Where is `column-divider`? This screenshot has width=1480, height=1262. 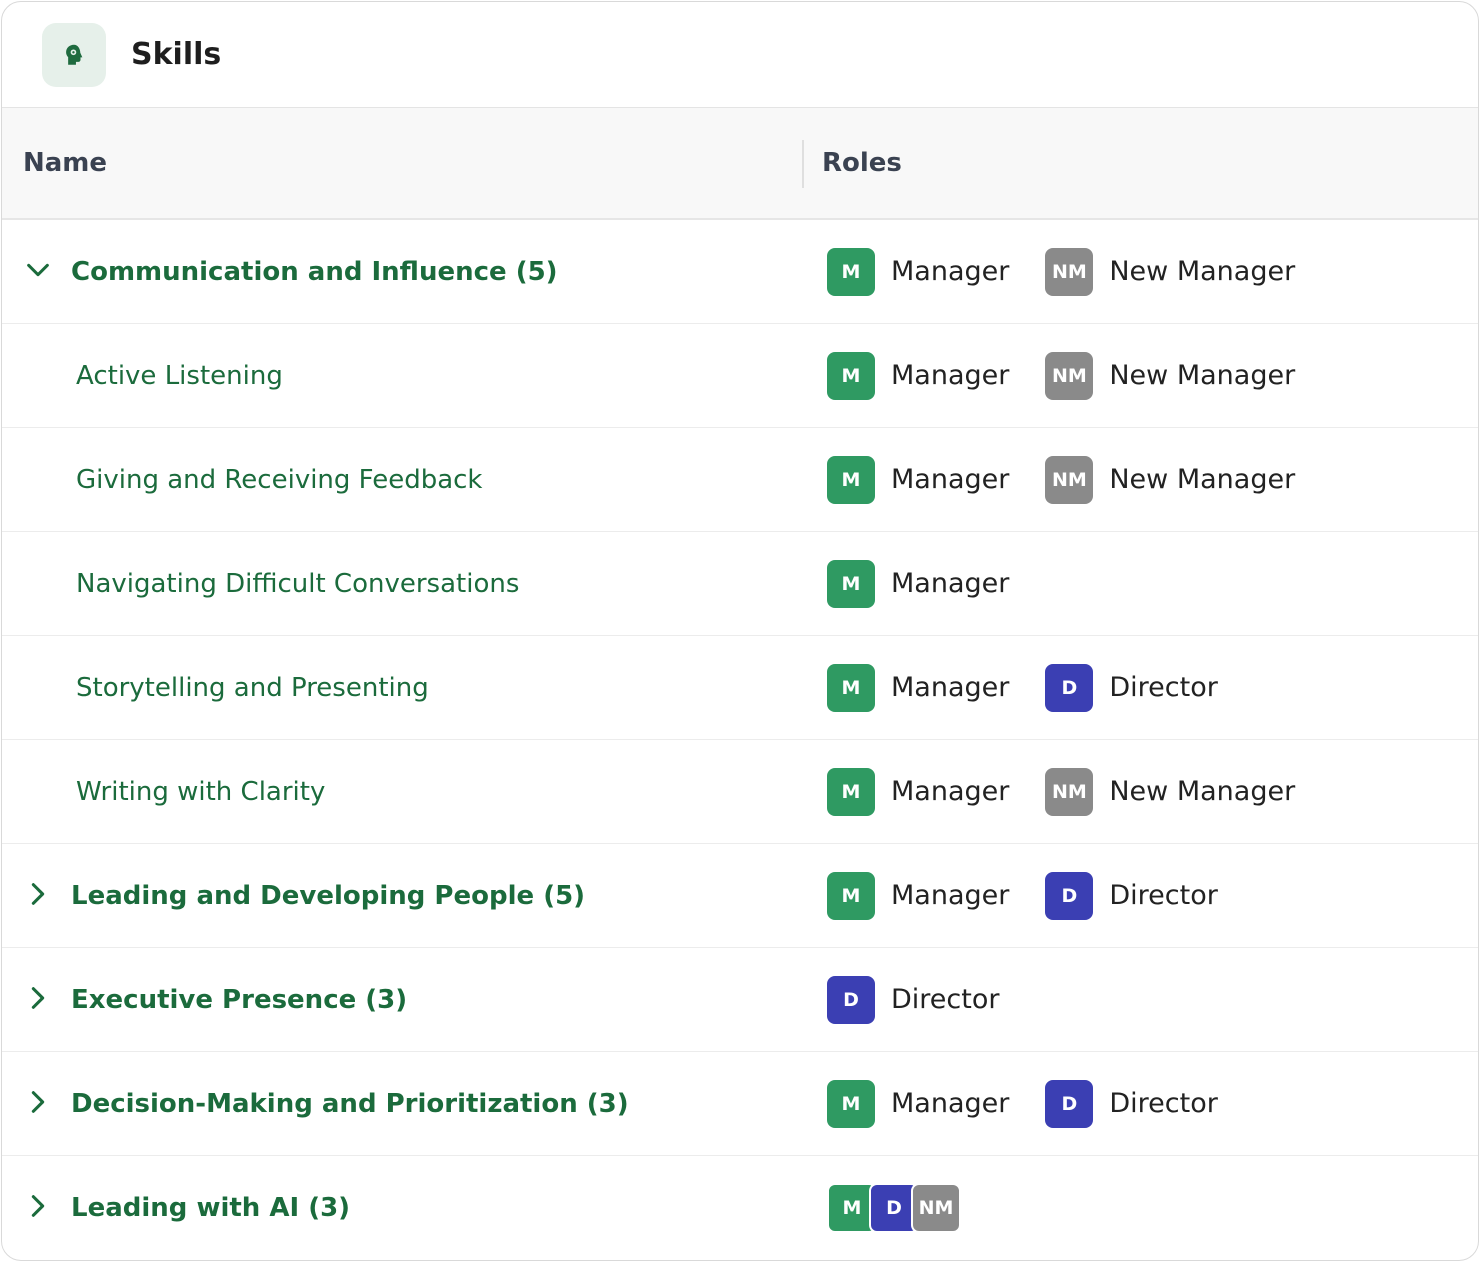
column-divider is located at coordinates (803, 164).